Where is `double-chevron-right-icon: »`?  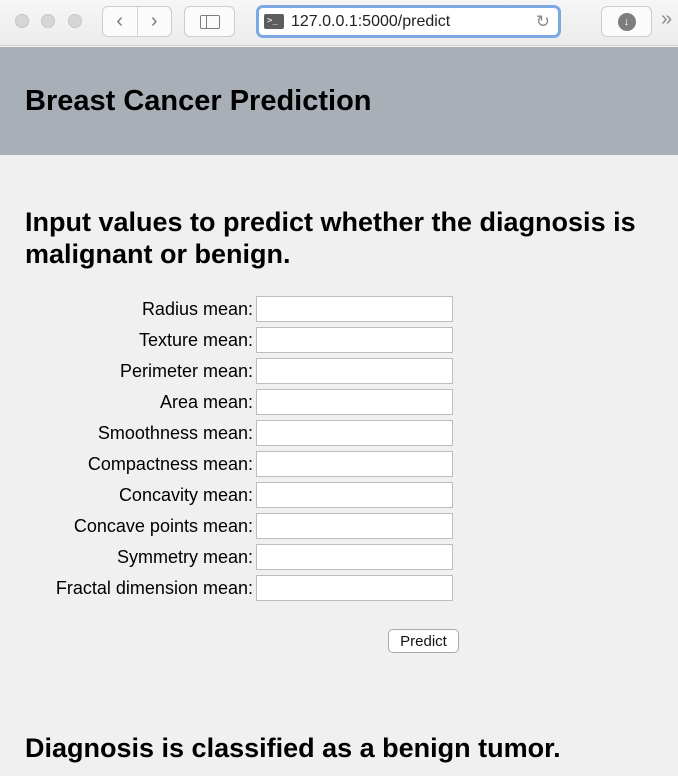
double-chevron-right-icon: » is located at coordinates (666, 19).